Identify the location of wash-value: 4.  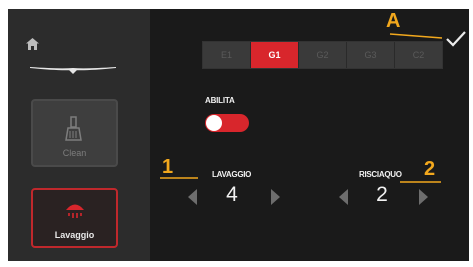
(232, 194).